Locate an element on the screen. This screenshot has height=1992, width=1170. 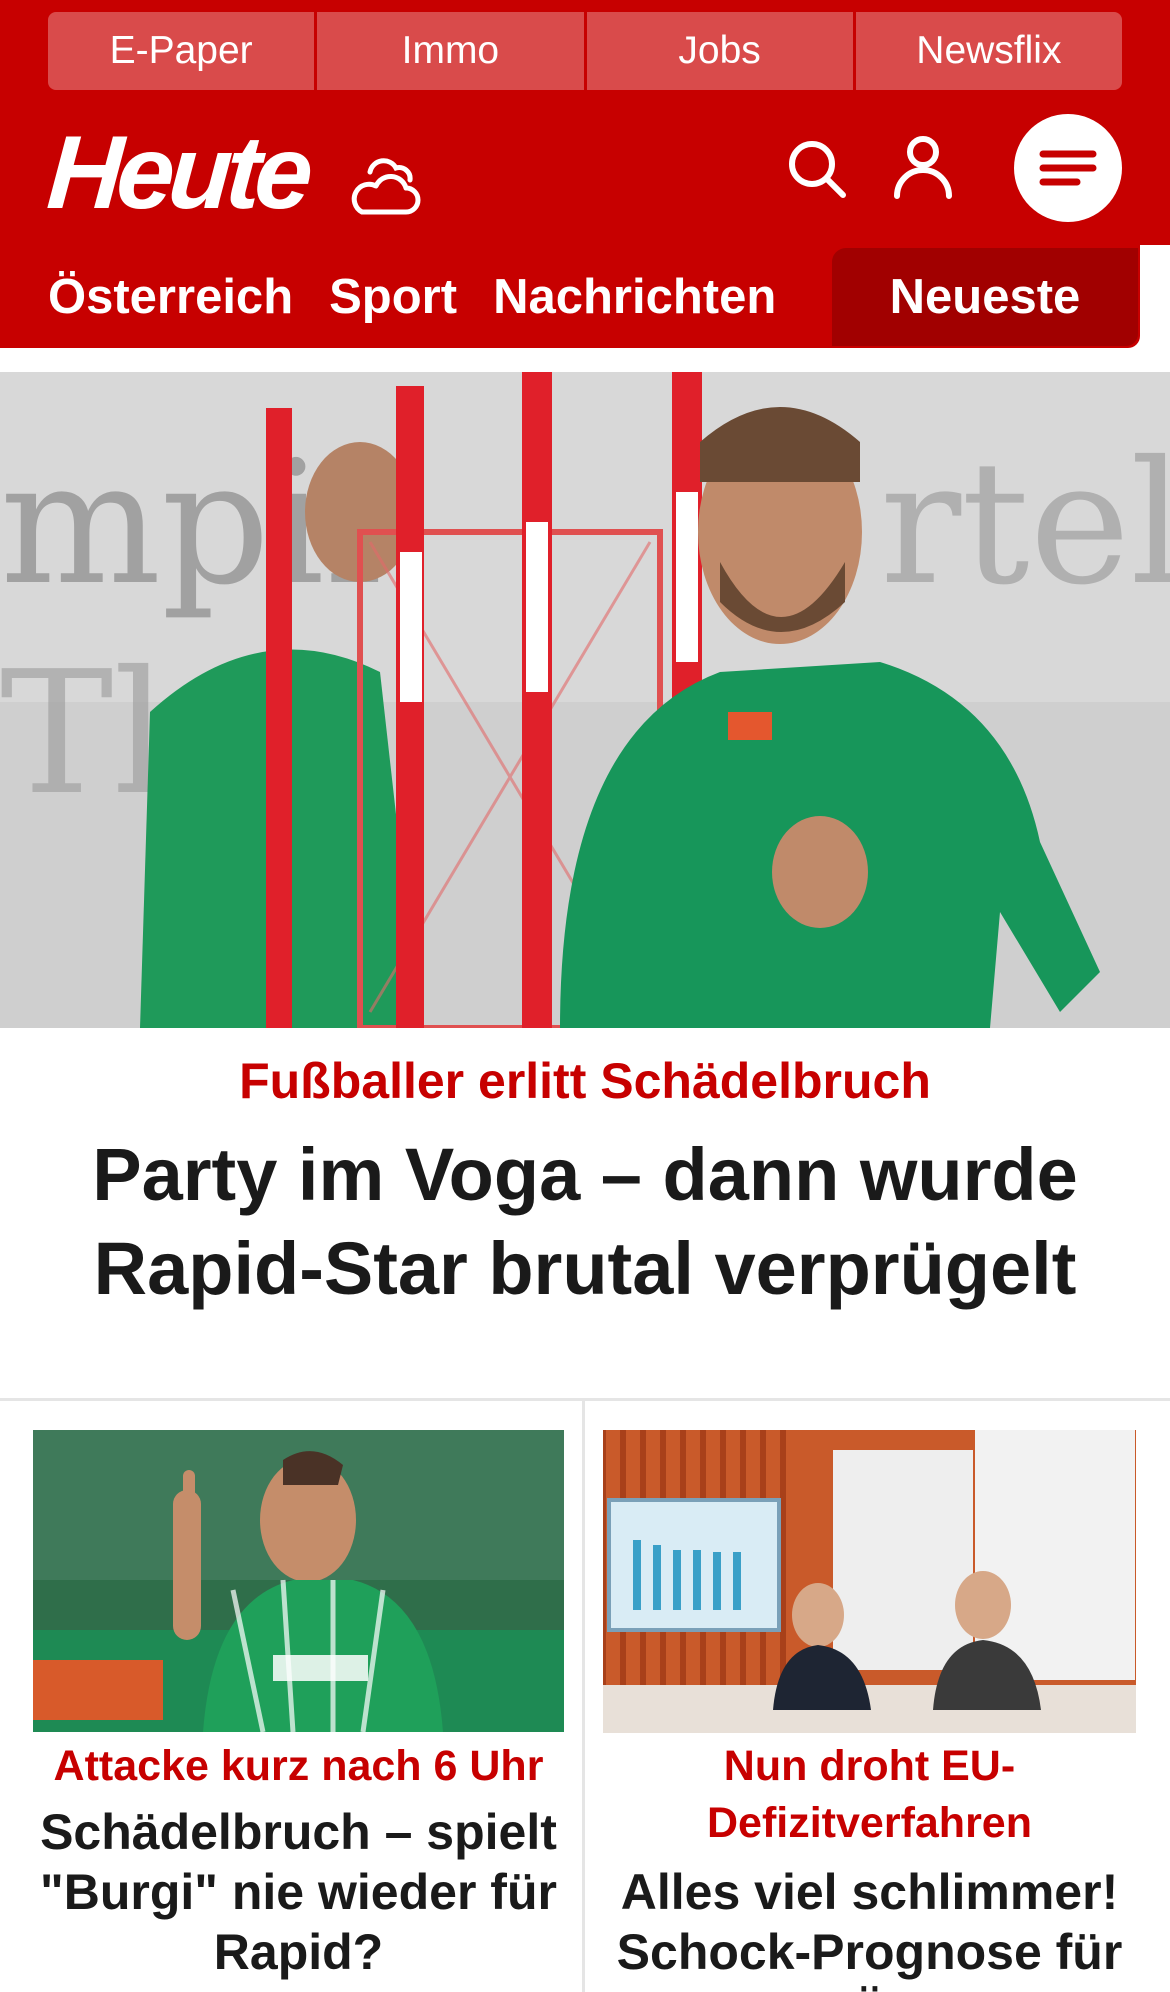
nav-item-sport: Sport is located at coordinates (393, 297).